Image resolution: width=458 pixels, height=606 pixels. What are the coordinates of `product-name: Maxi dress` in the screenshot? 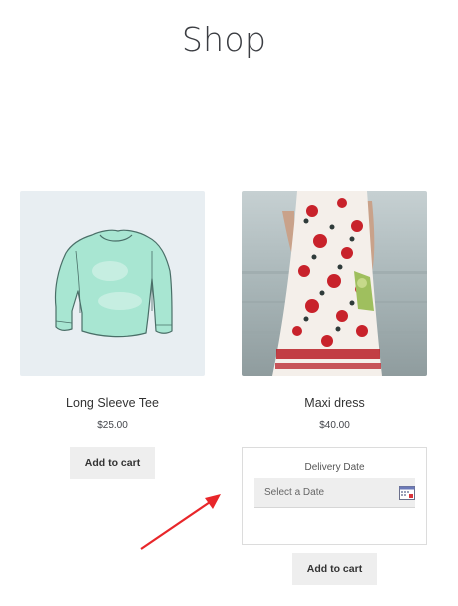 It's located at (334, 403).